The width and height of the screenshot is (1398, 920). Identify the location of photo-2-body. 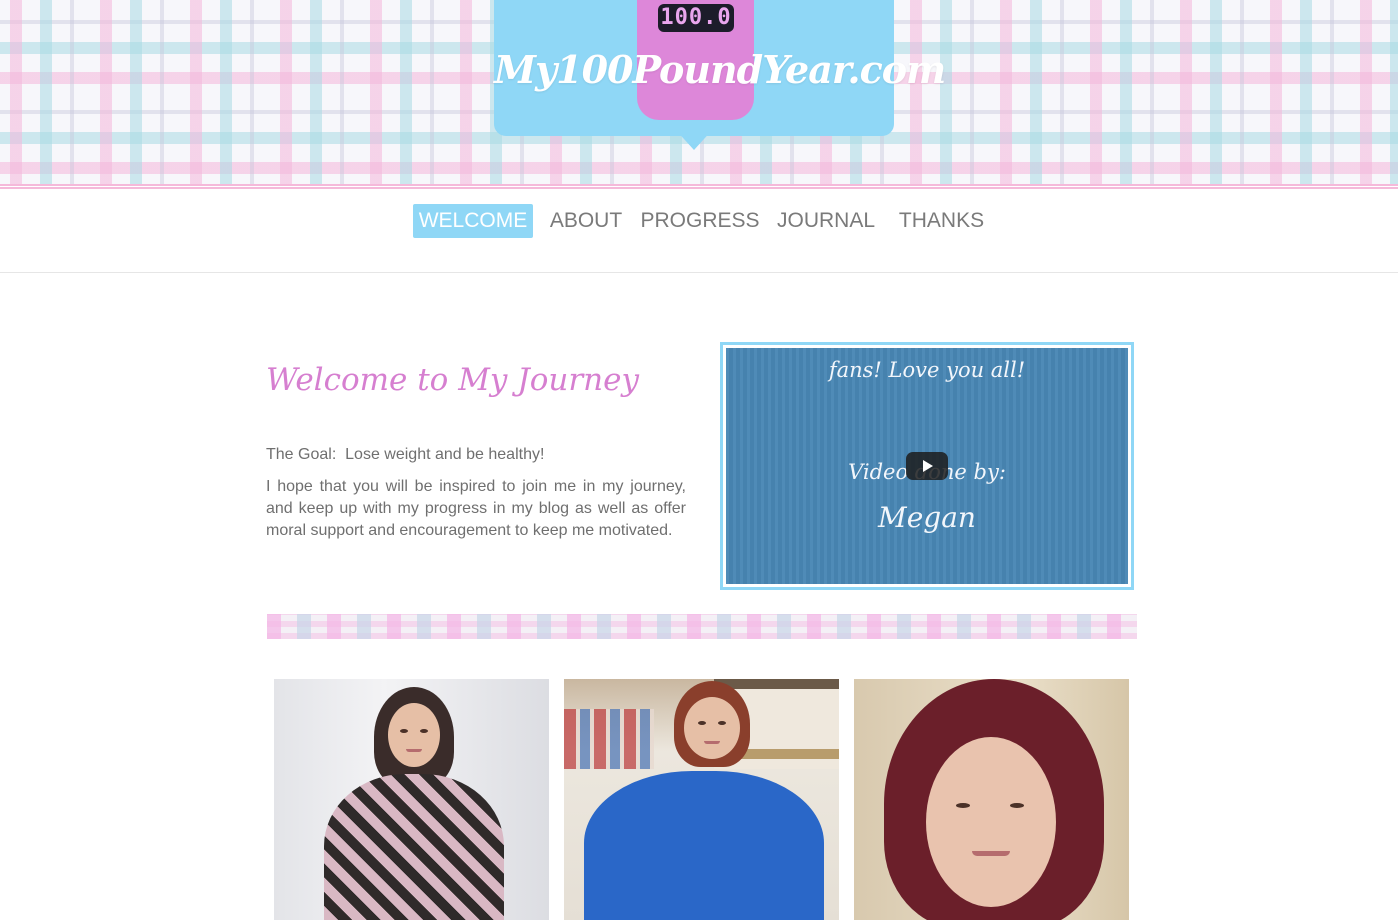
(704, 845).